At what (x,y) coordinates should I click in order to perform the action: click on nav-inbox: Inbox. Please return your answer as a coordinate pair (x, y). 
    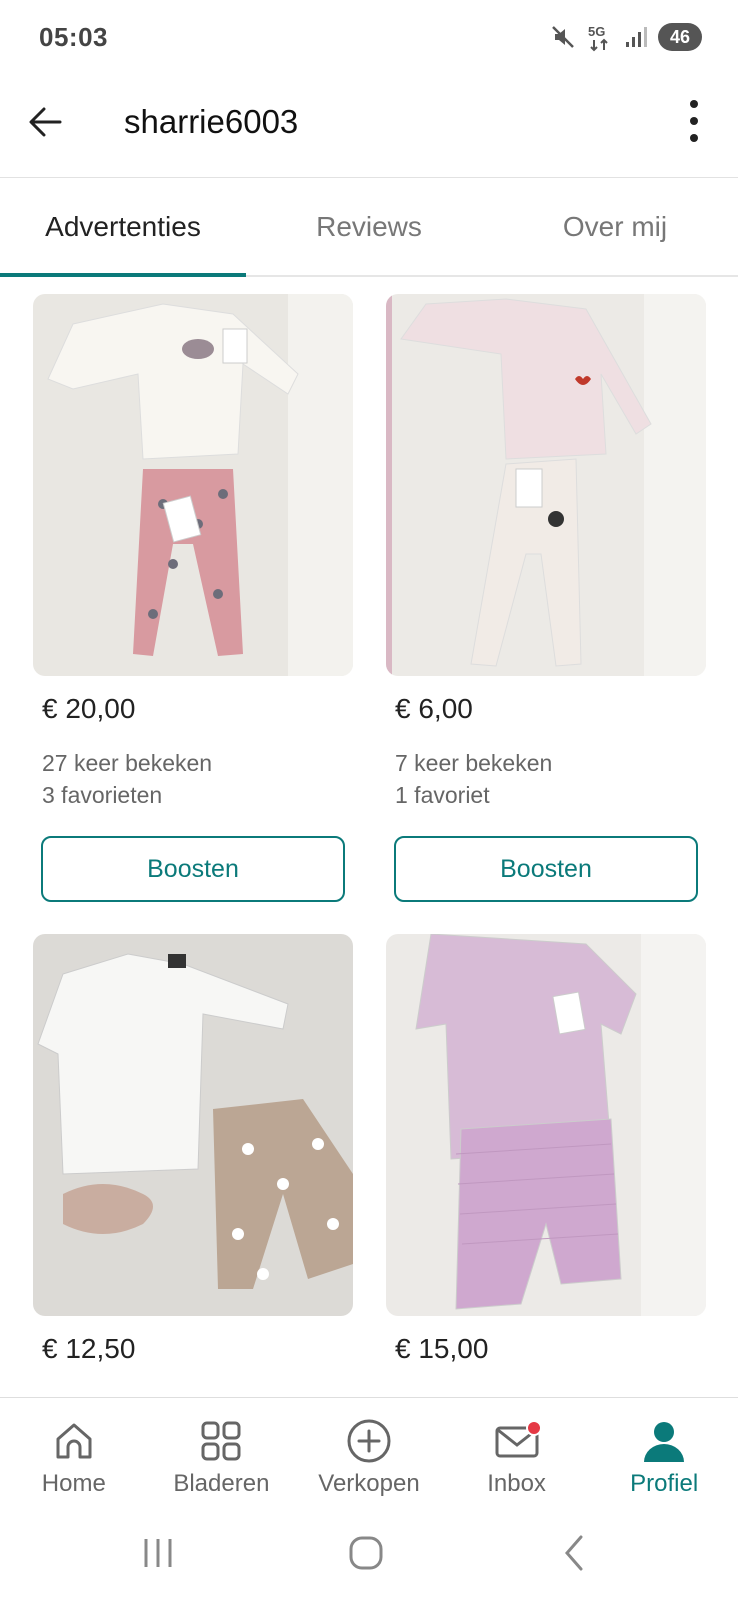
    Looking at the image, I should click on (517, 1453).